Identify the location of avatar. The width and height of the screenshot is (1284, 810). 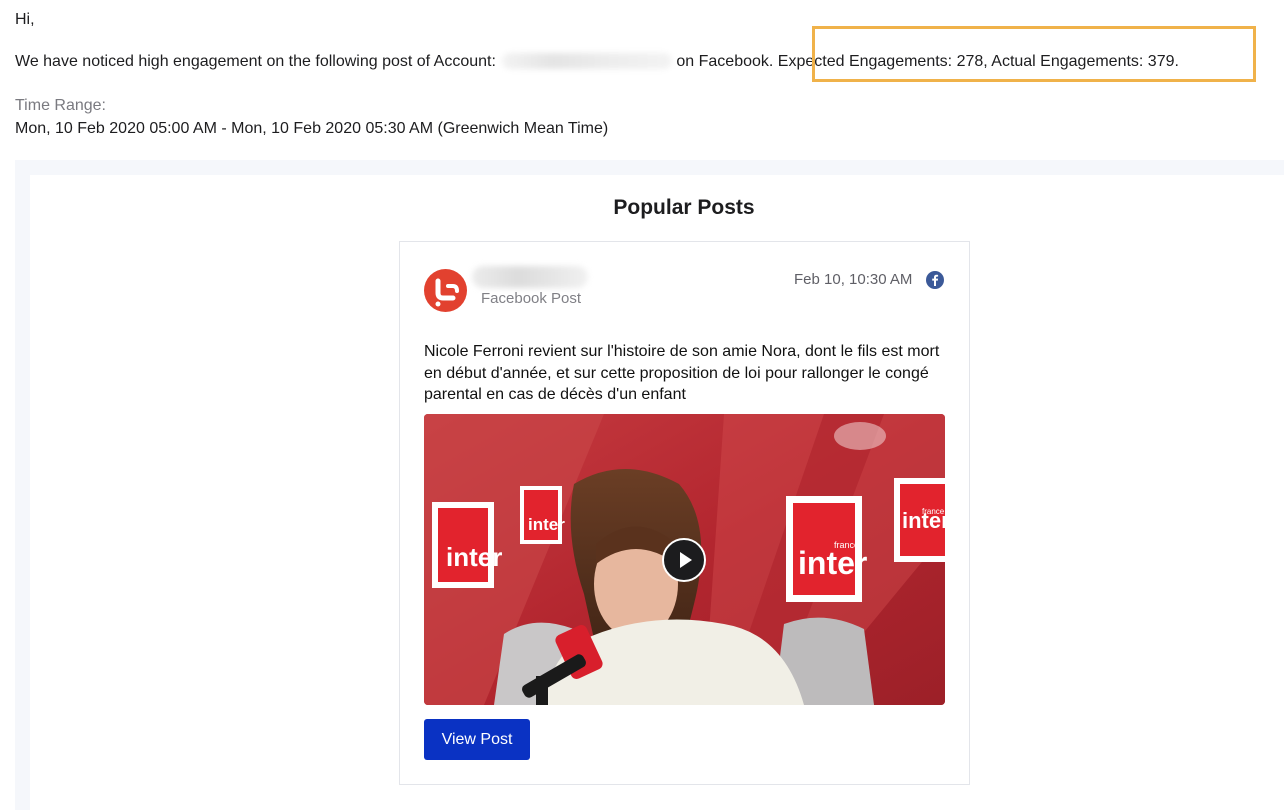
(445, 290).